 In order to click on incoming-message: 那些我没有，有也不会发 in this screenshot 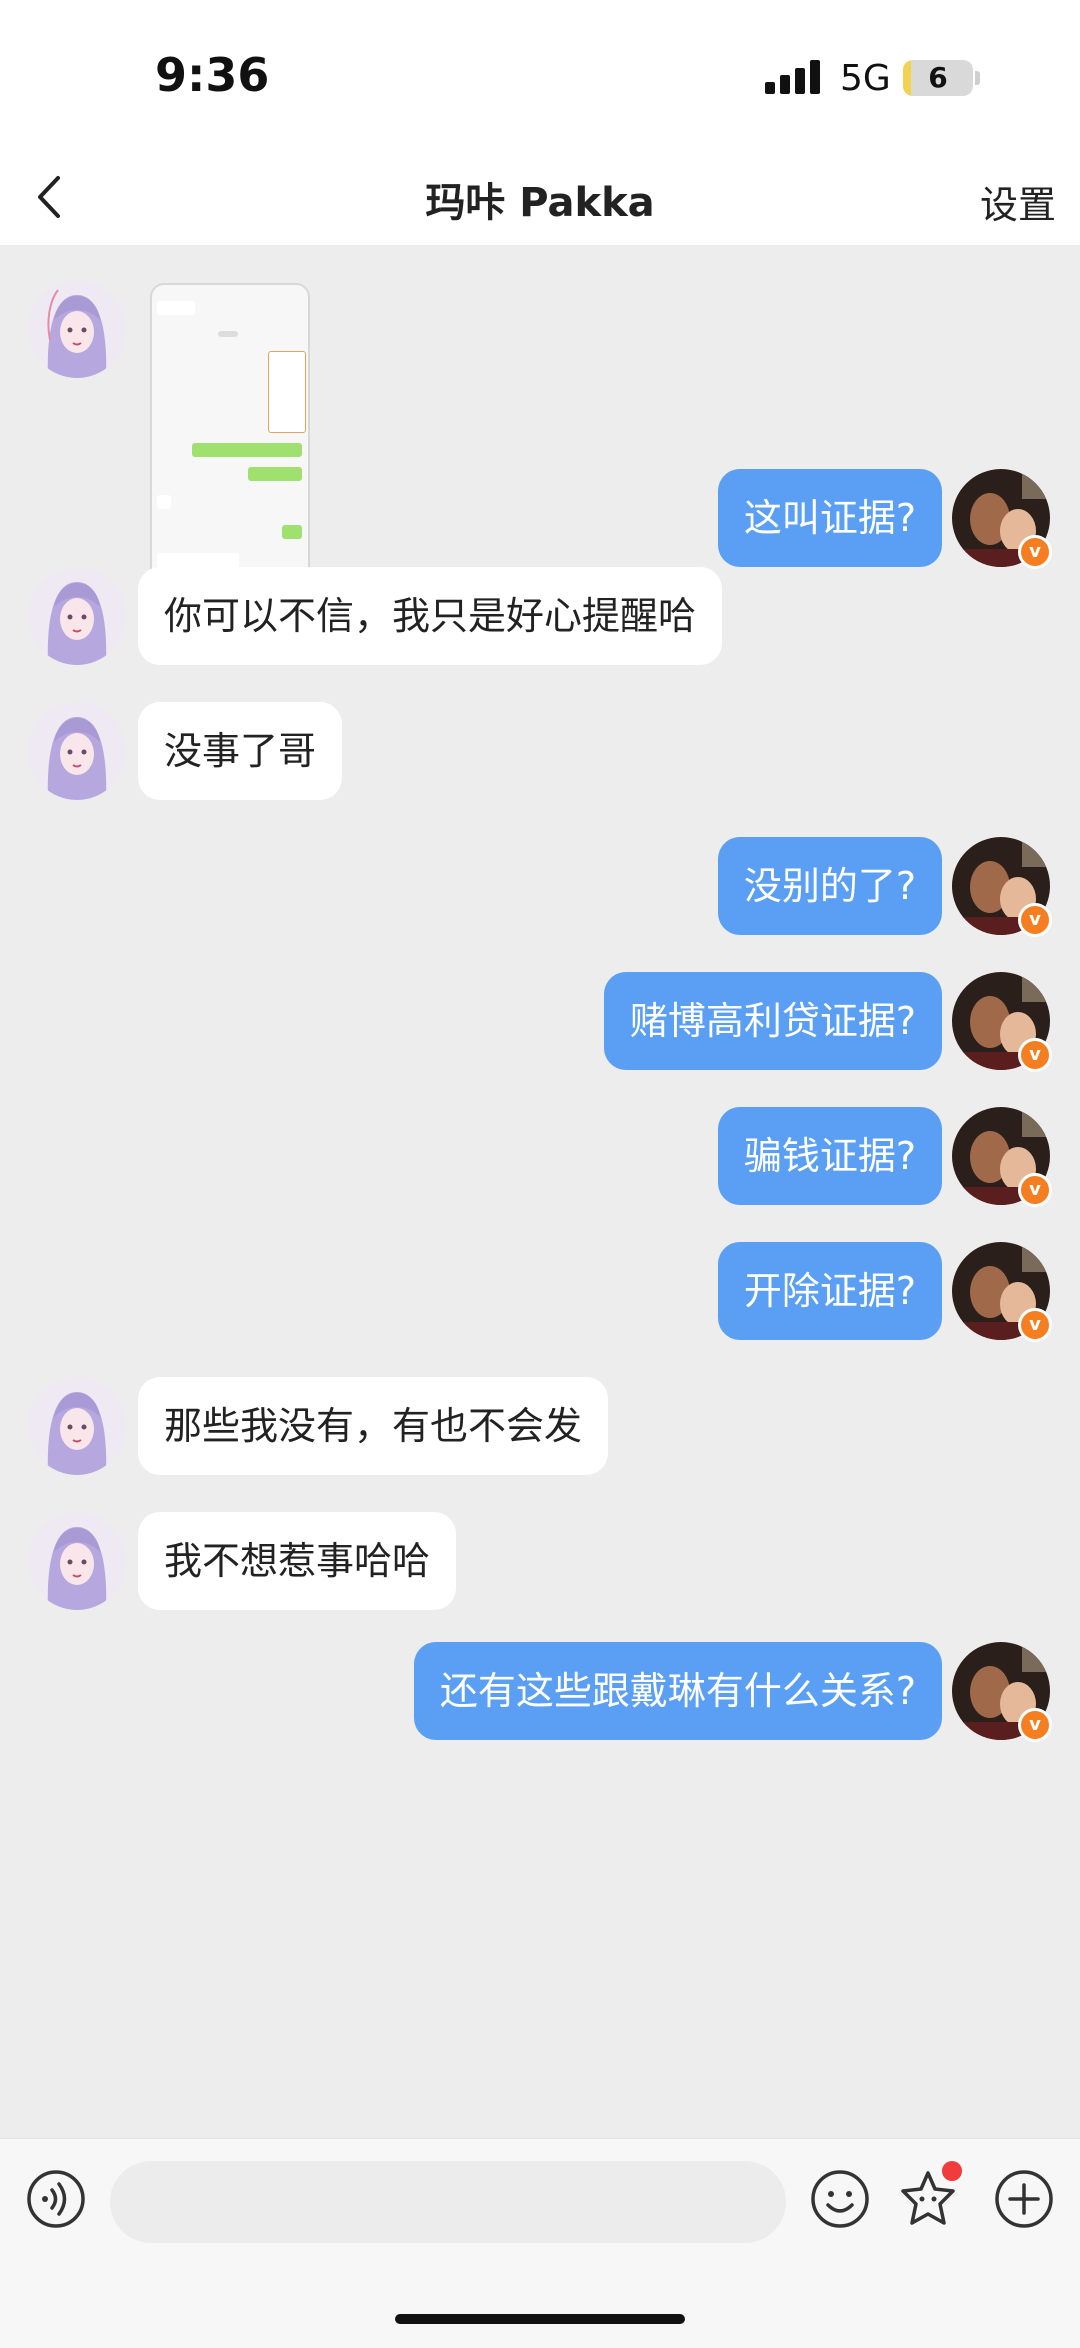, I will do `click(373, 1426)`.